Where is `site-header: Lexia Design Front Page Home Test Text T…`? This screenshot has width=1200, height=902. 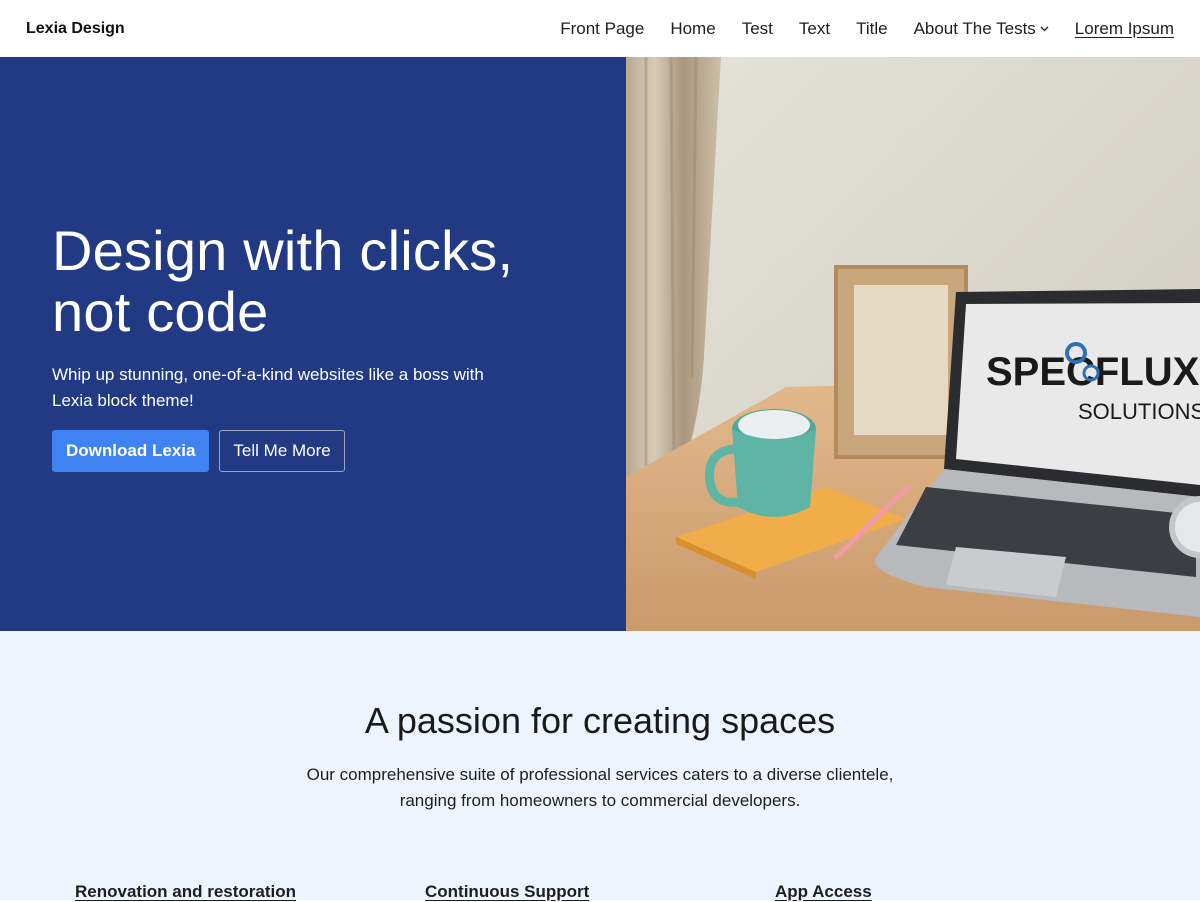
site-header: Lexia Design Front Page Home Test Text T… is located at coordinates (600, 28).